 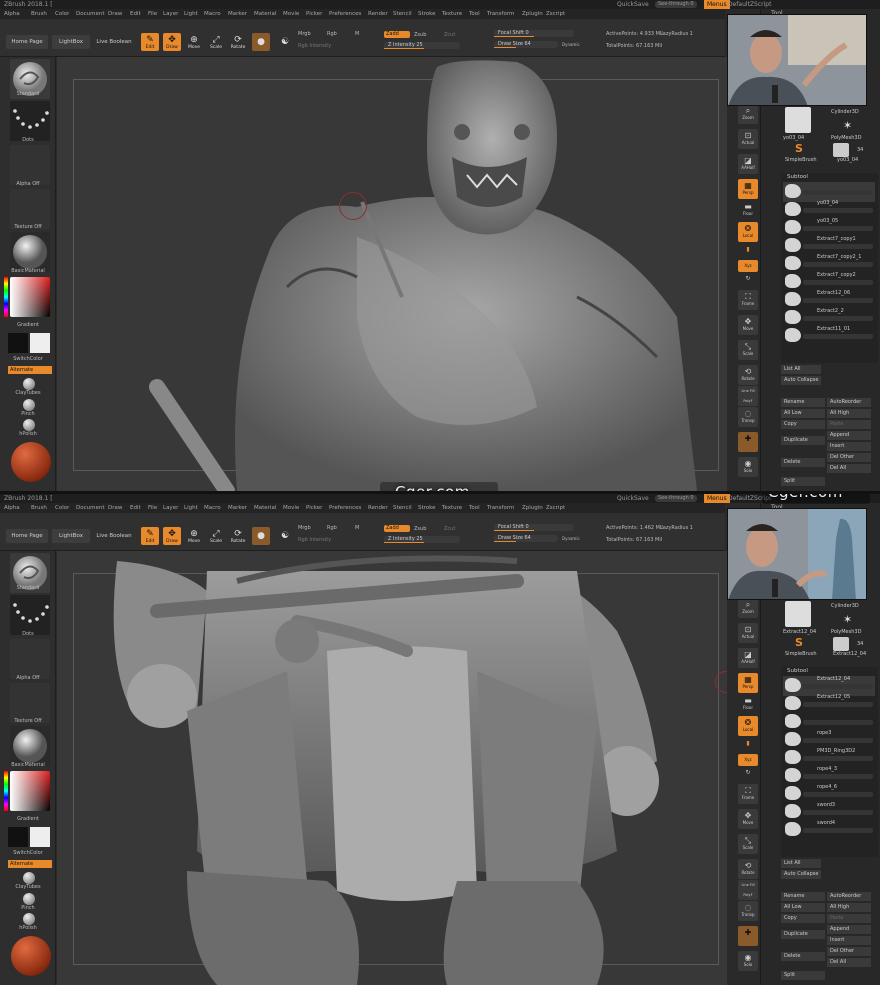 What do you see at coordinates (71, 42) in the screenshot?
I see `lightbox-button: LightBox` at bounding box center [71, 42].